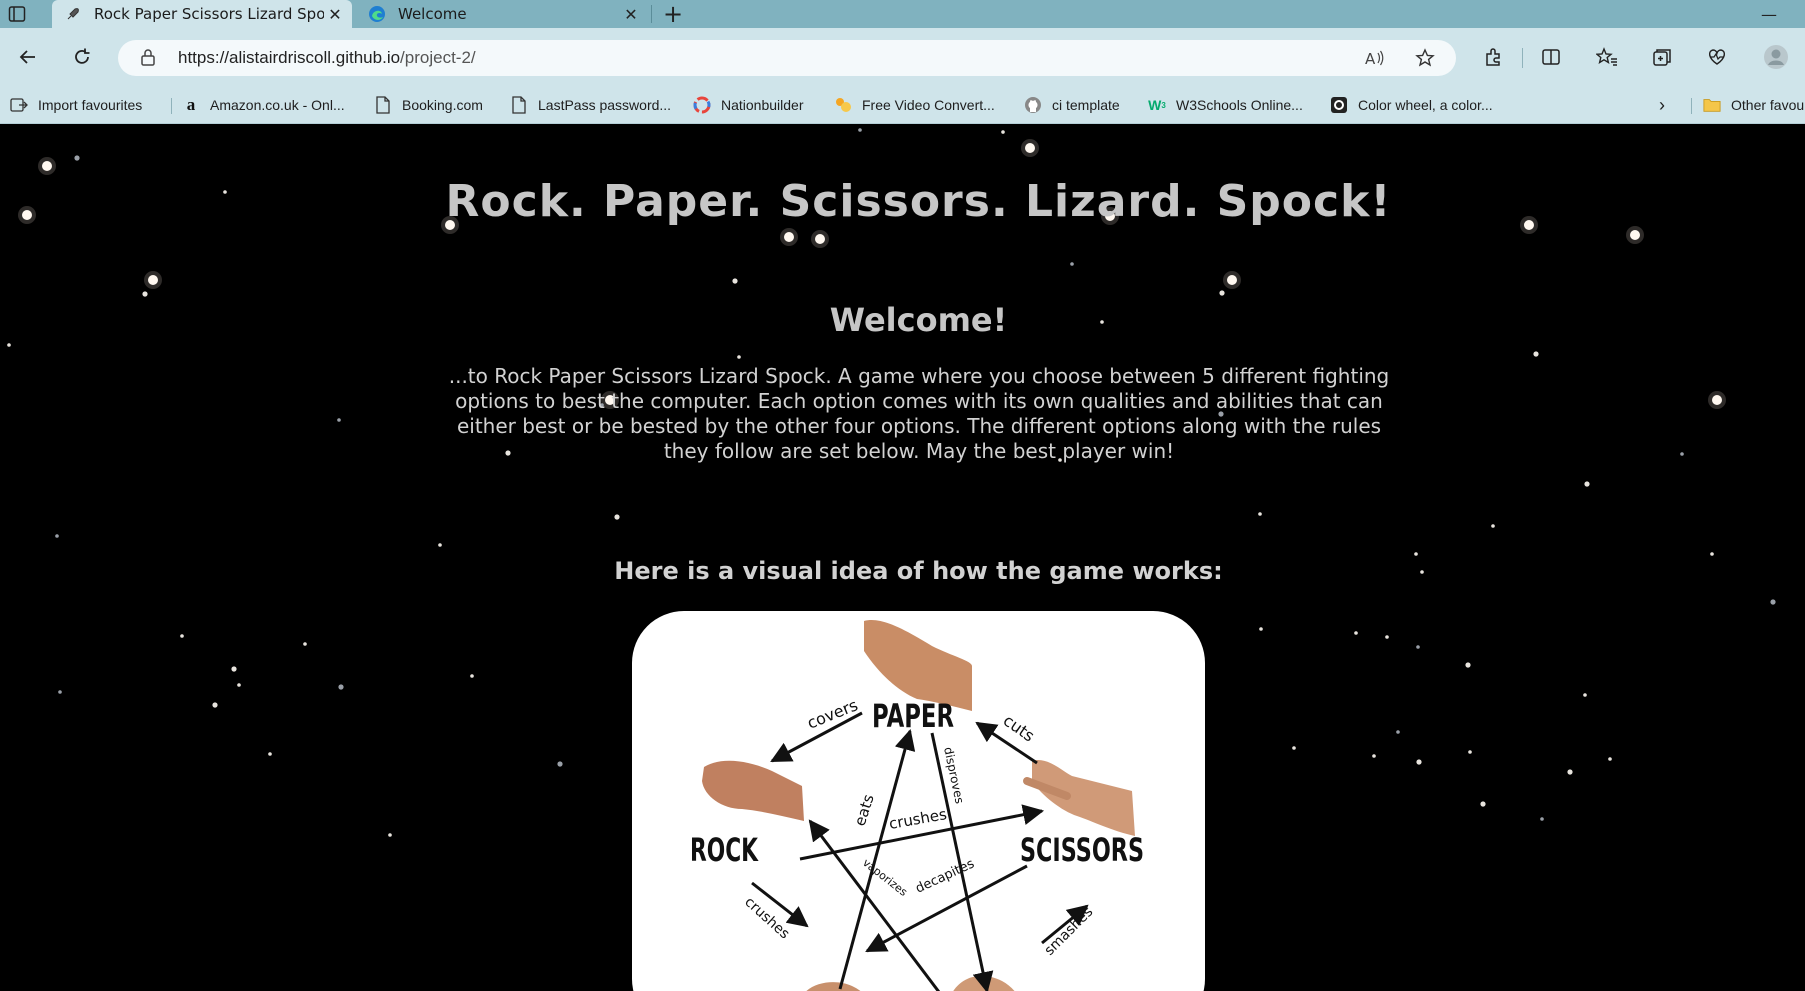  Describe the element at coordinates (1086, 105) in the screenshot. I see `fav-label: ci template` at that location.